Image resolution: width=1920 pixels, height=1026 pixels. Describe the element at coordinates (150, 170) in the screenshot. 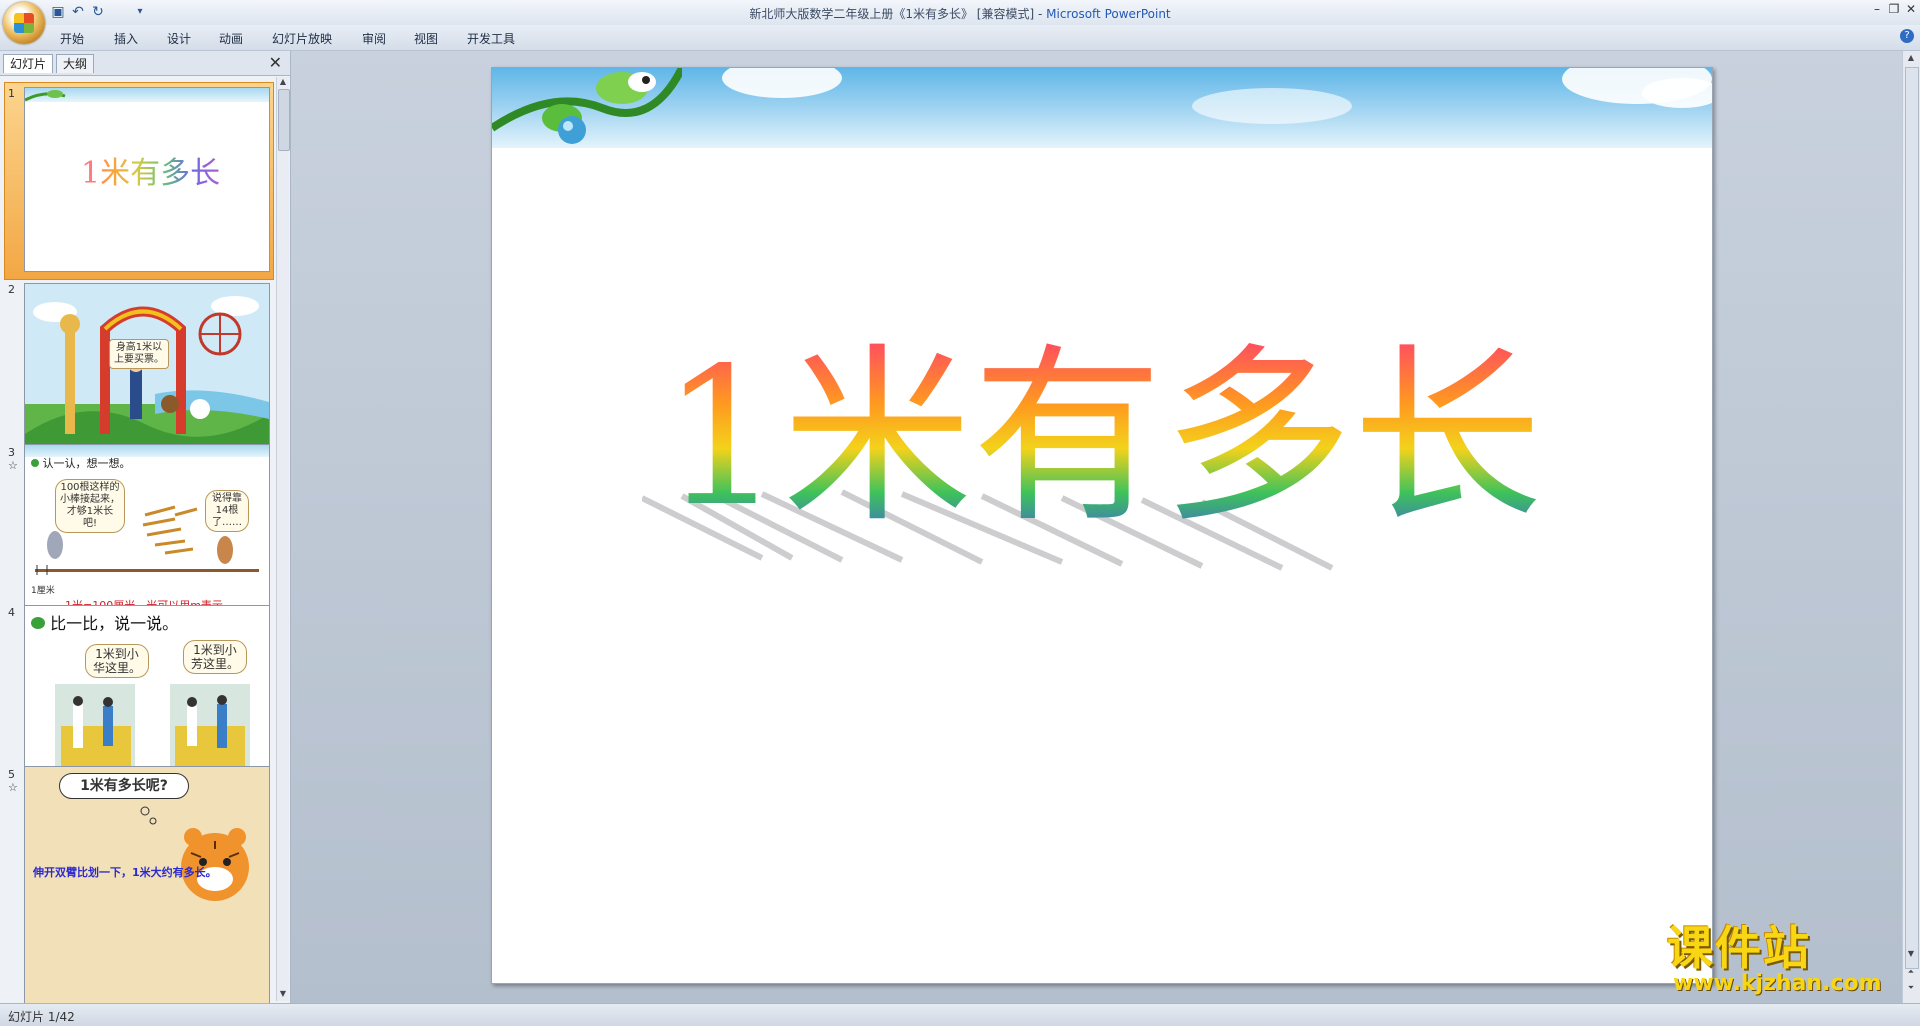

I see `thumbnail-title: 1米有多长` at that location.